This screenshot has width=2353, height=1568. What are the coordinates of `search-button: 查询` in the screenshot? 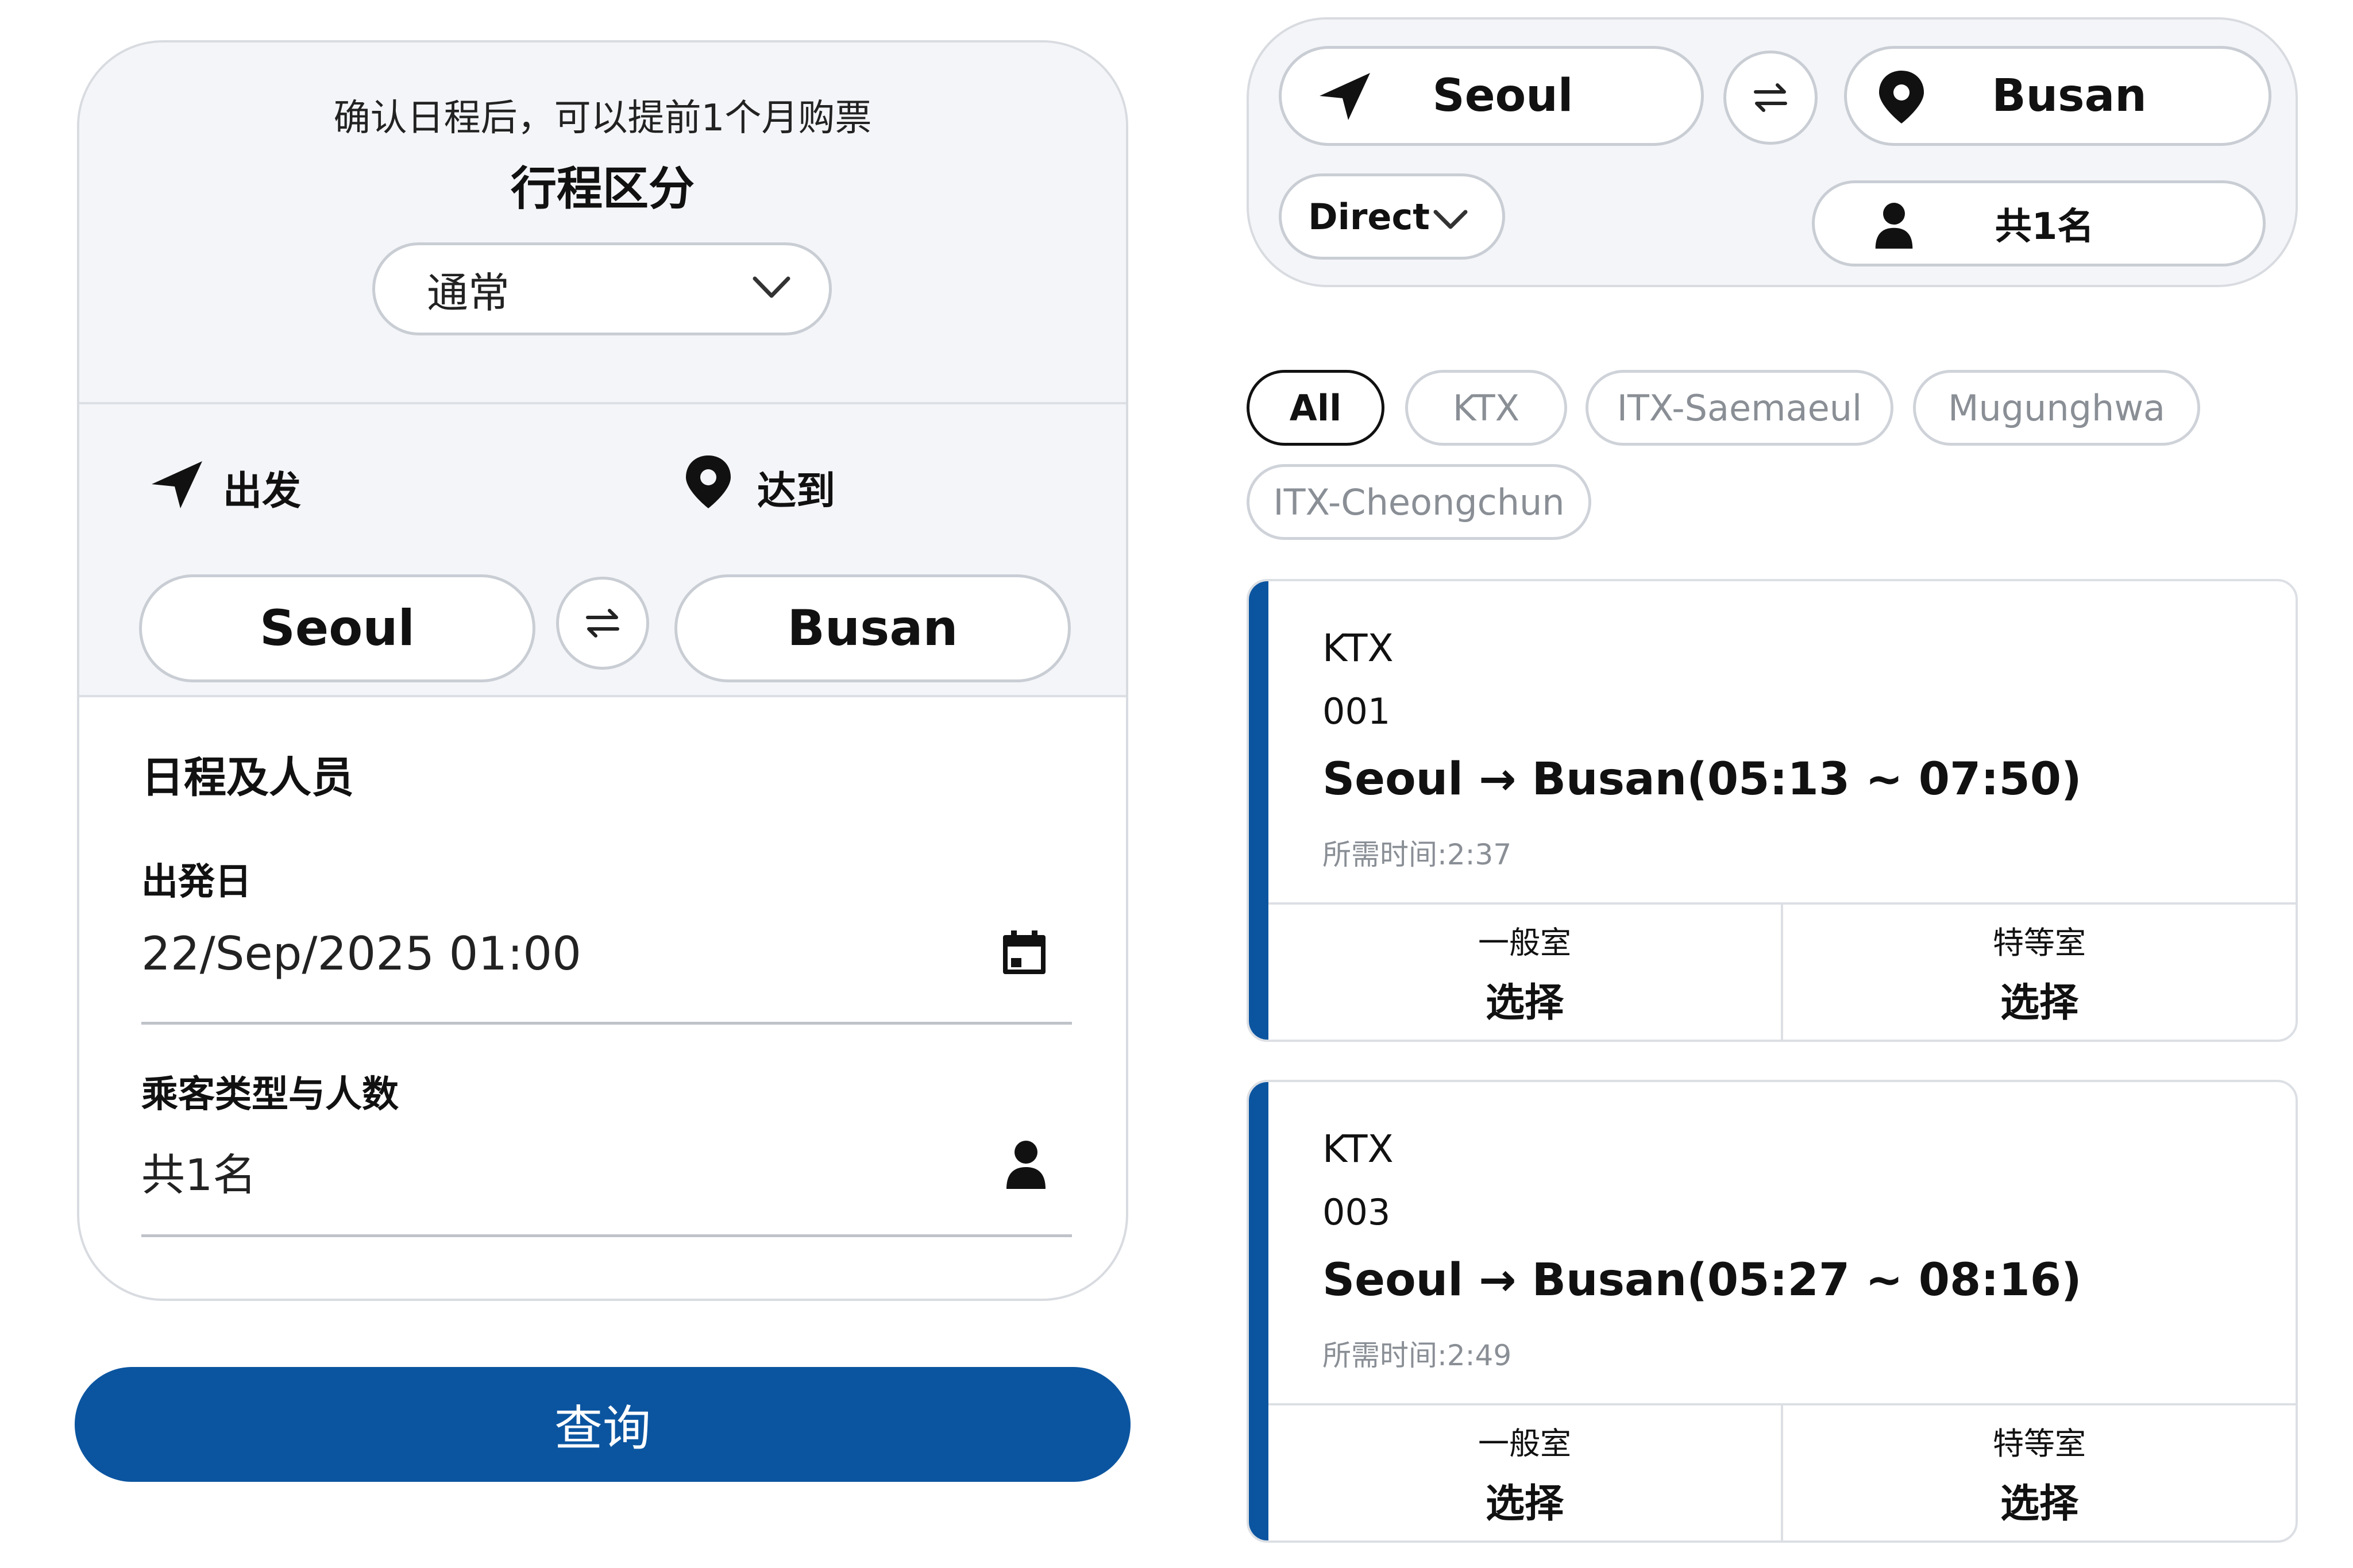 It's located at (603, 1424).